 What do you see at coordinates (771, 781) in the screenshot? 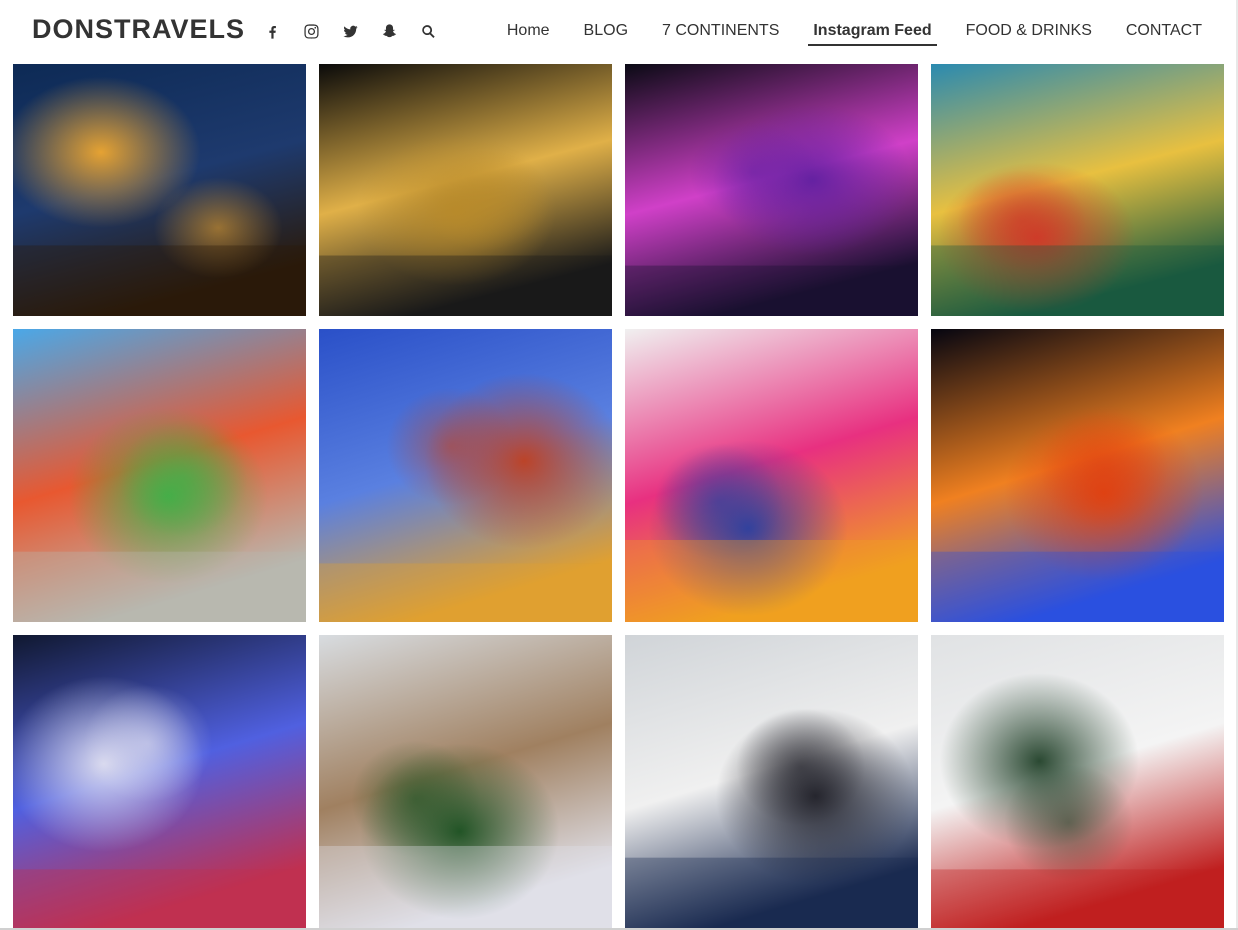
I see `photo-winter-portrait-building` at bounding box center [771, 781].